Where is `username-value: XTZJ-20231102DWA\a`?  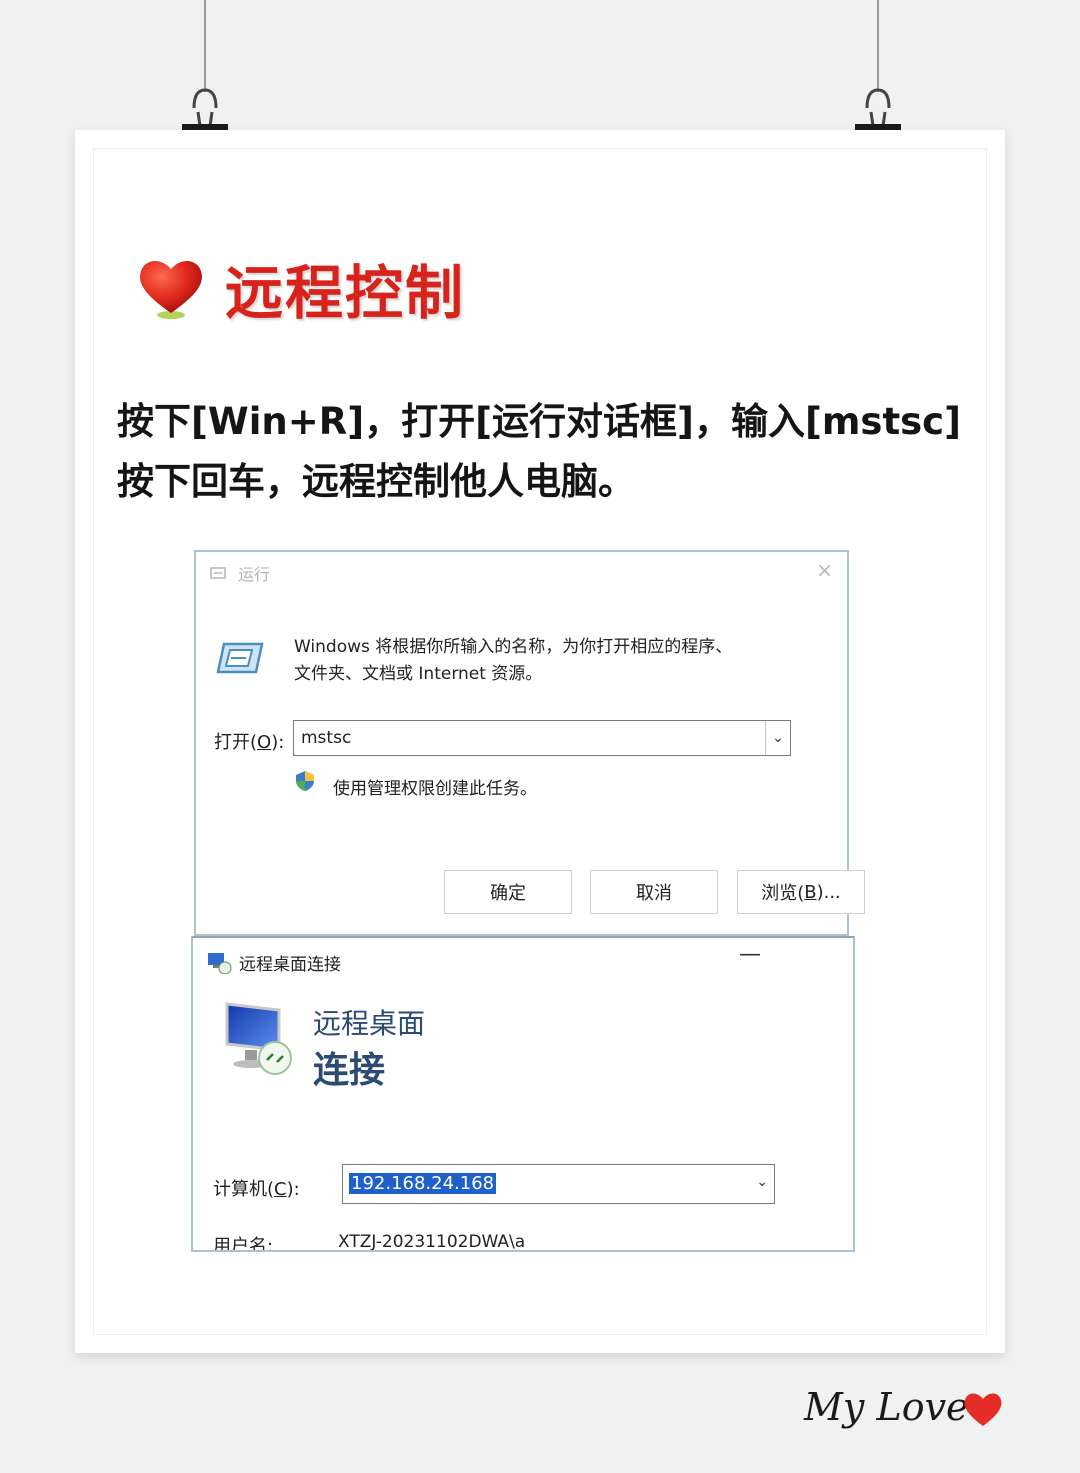 username-value: XTZJ-20231102DWA\a is located at coordinates (432, 1242).